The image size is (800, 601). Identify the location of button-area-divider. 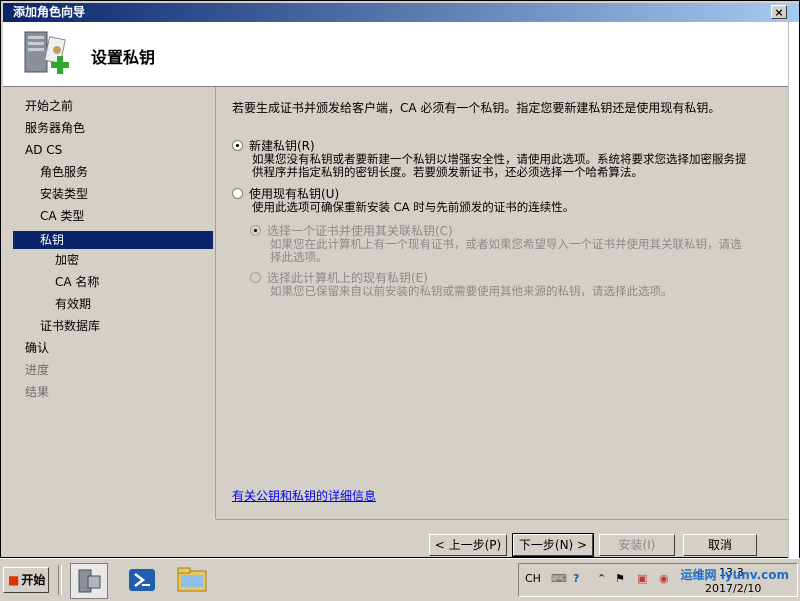
(503, 519).